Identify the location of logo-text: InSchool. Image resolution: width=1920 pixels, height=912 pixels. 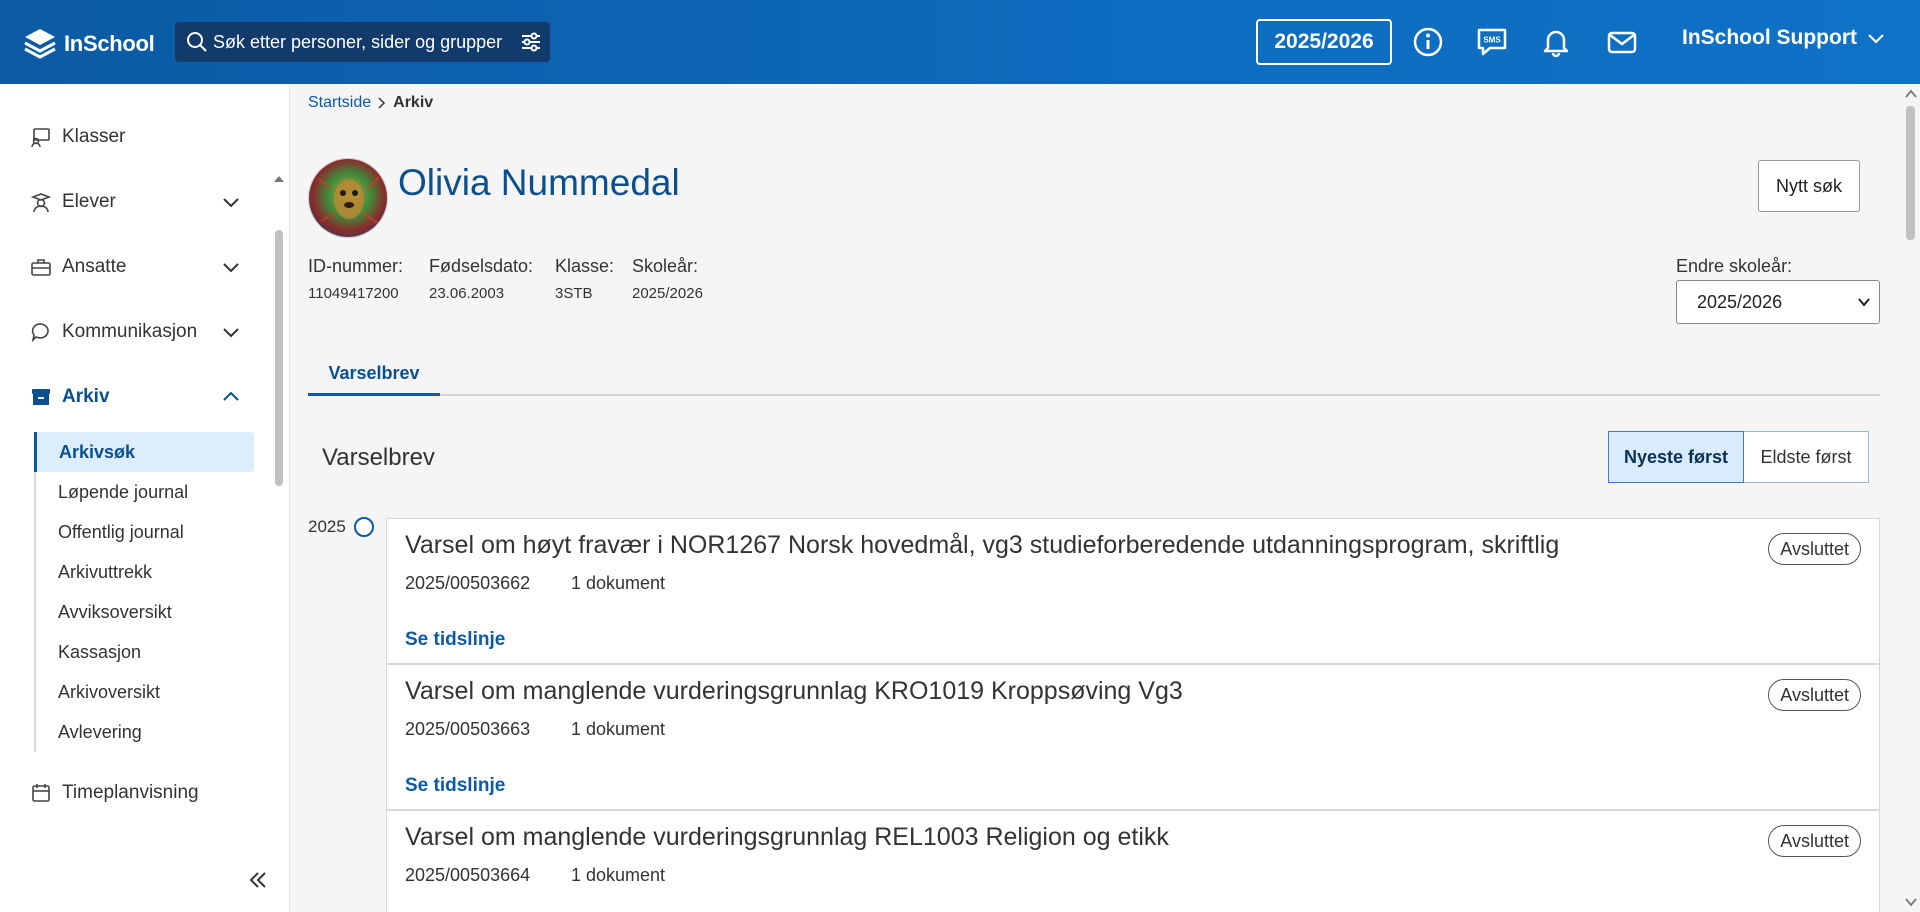
(109, 43).